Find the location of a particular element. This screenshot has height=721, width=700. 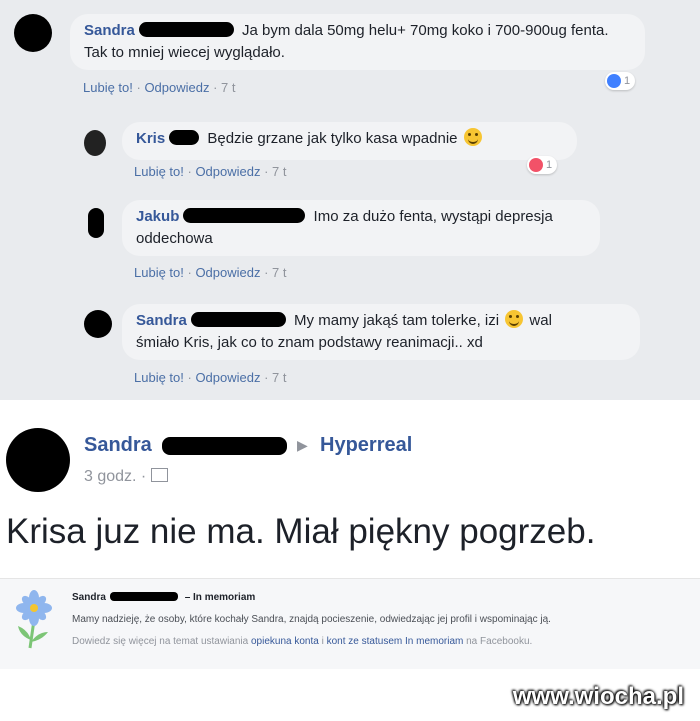

comment-text-end: wal is located at coordinates (540, 320).